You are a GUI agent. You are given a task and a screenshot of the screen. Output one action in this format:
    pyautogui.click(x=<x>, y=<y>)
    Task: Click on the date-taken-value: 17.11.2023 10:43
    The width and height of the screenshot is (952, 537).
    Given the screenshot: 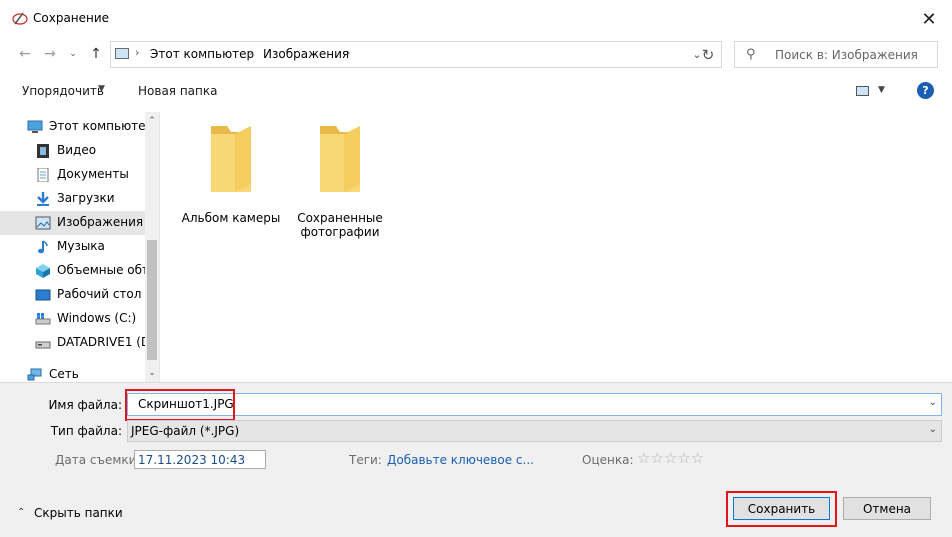 What is the action you would take?
    pyautogui.click(x=192, y=460)
    